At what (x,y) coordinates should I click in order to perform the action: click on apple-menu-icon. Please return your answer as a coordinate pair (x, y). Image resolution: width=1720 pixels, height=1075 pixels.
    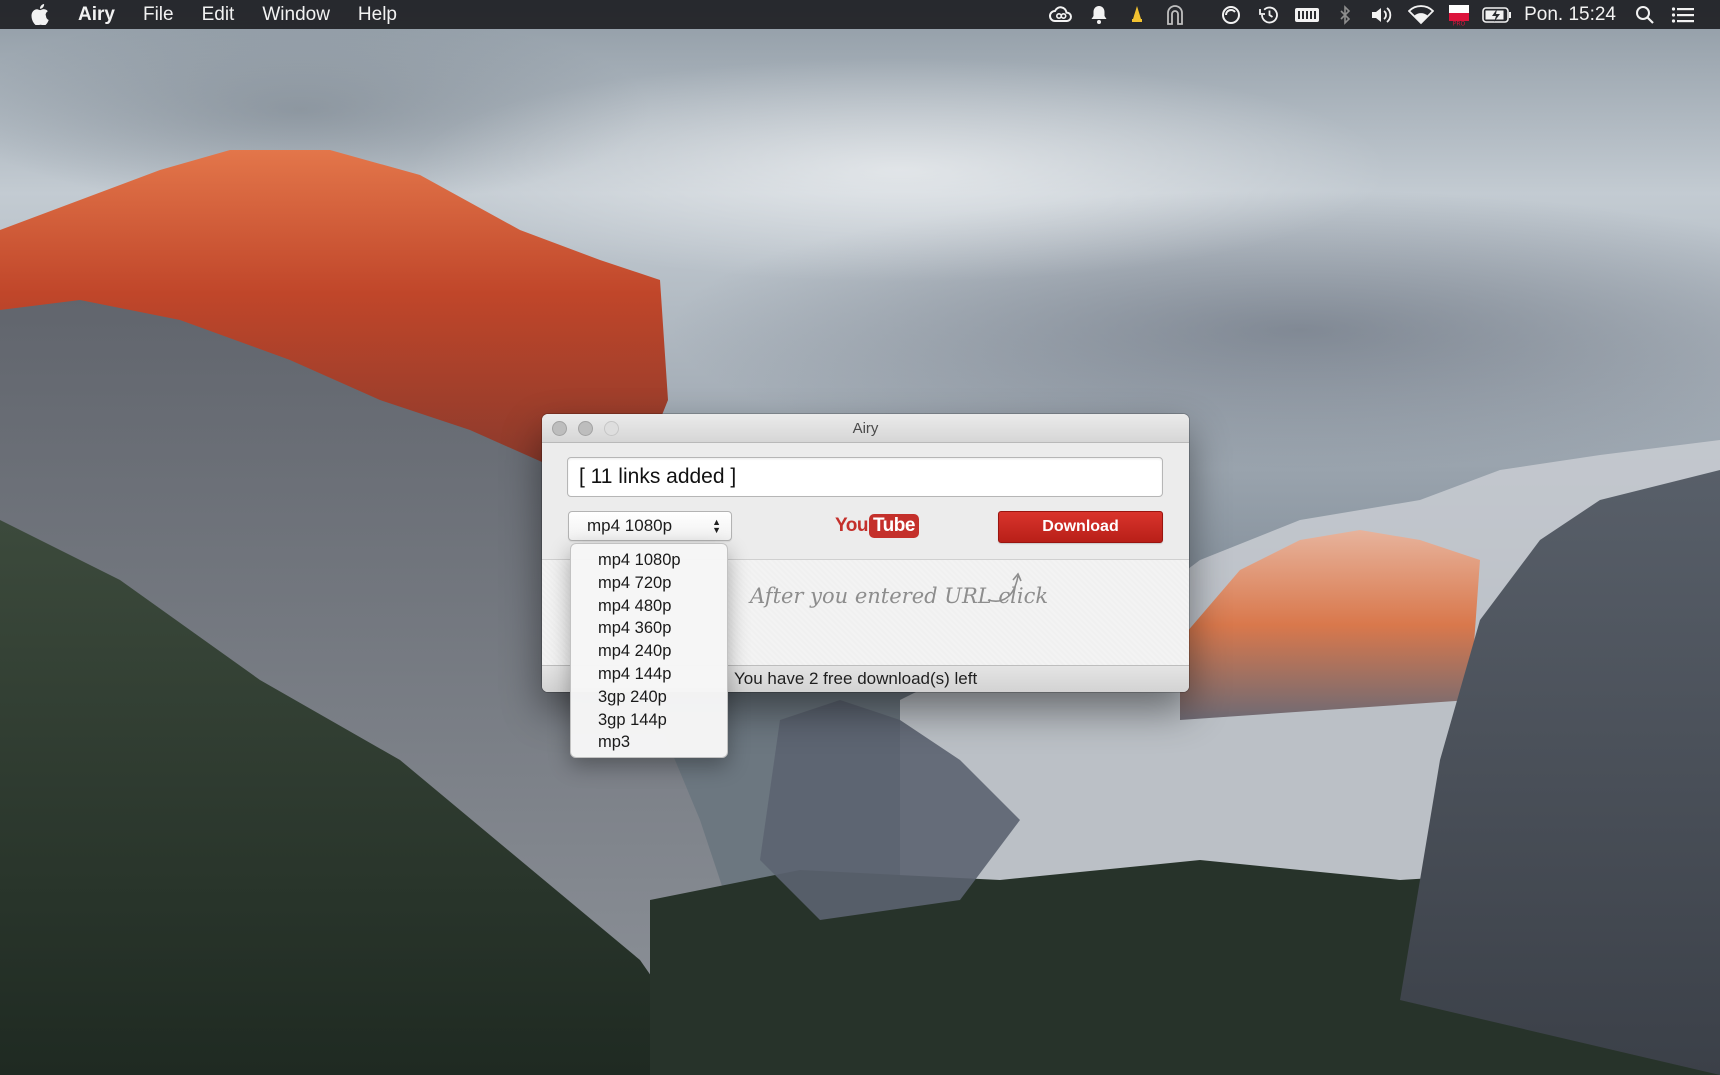
    Looking at the image, I should click on (40, 14).